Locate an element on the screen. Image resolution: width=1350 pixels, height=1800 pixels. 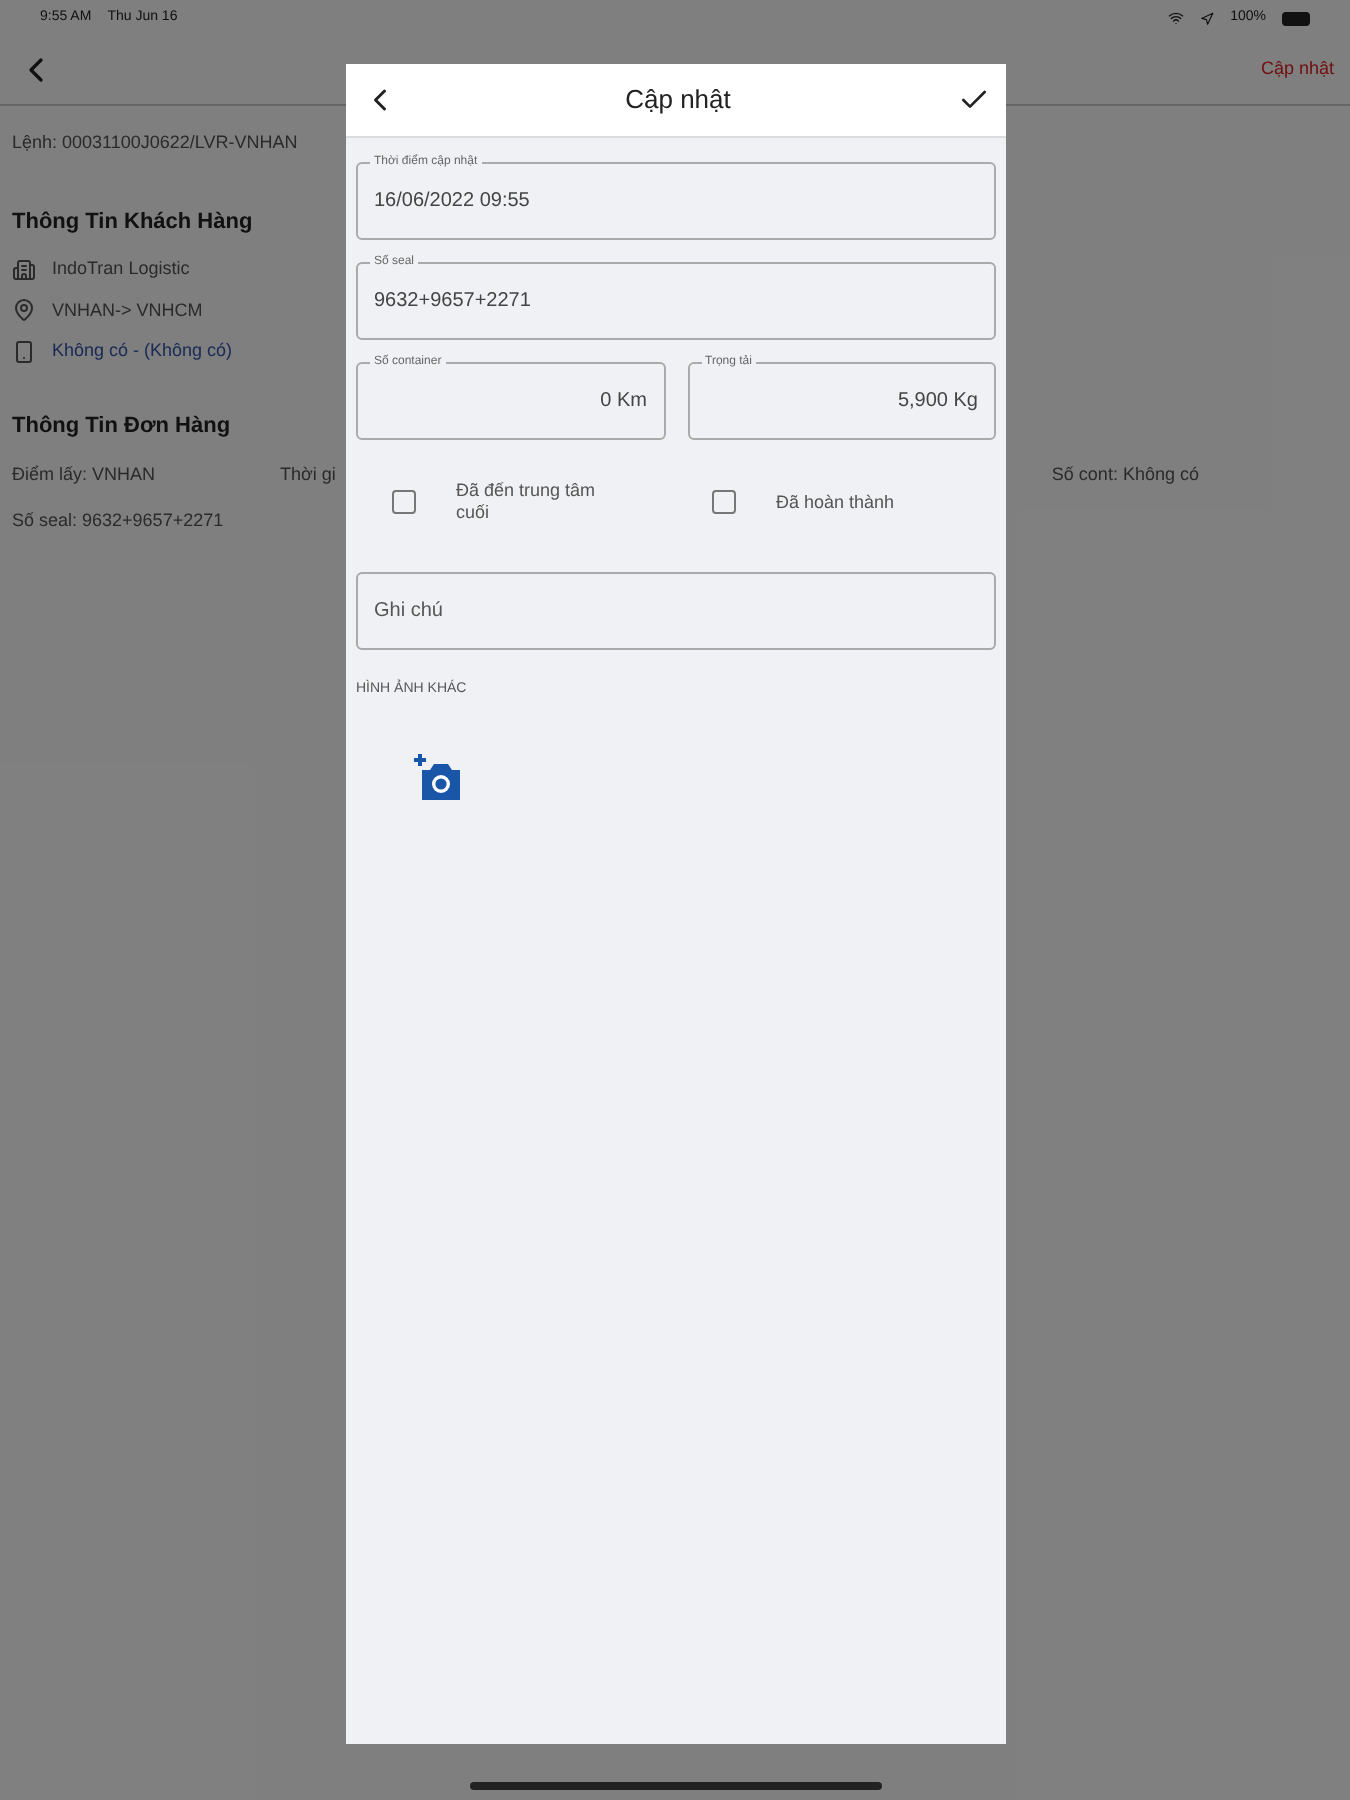
time-text: Thời gi is located at coordinates (308, 475).